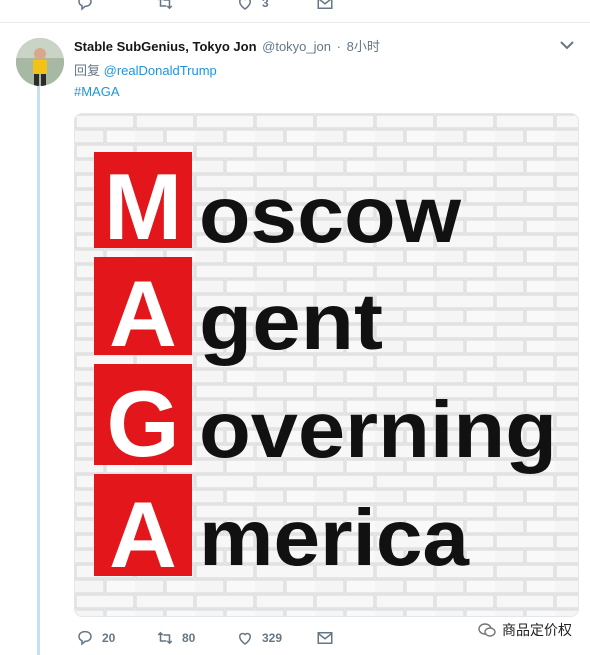 This screenshot has height=655, width=590. I want to click on letter-m: M, so click(143, 206).